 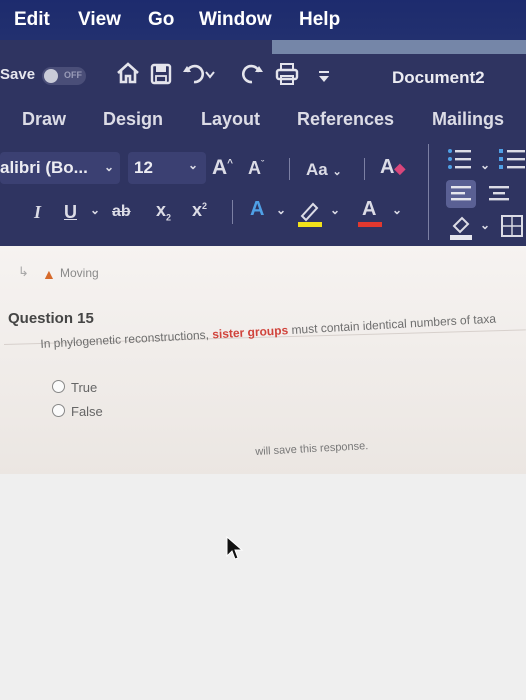 I want to click on tab-layout: Layout, so click(x=230, y=119).